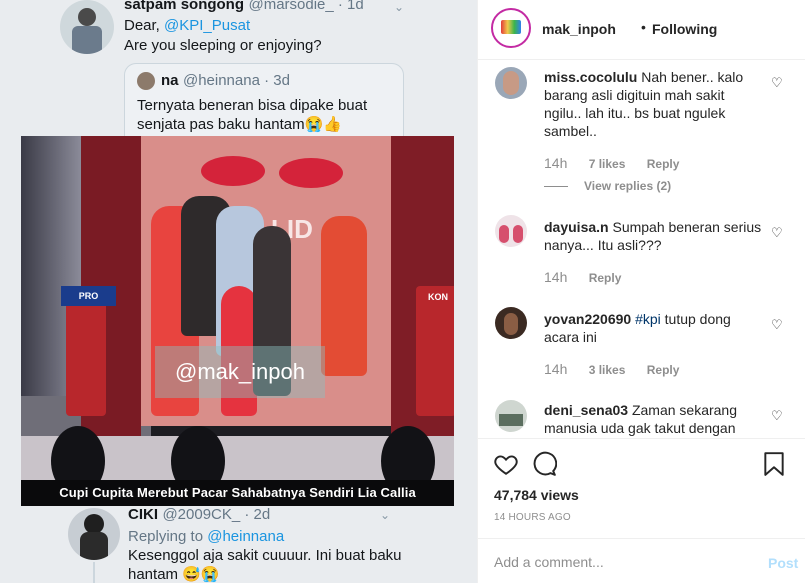 Image resolution: width=805 pixels, height=583 pixels. Describe the element at coordinates (236, 80) in the screenshot. I see `quoted-author-handle: @heinnana · 3d` at that location.